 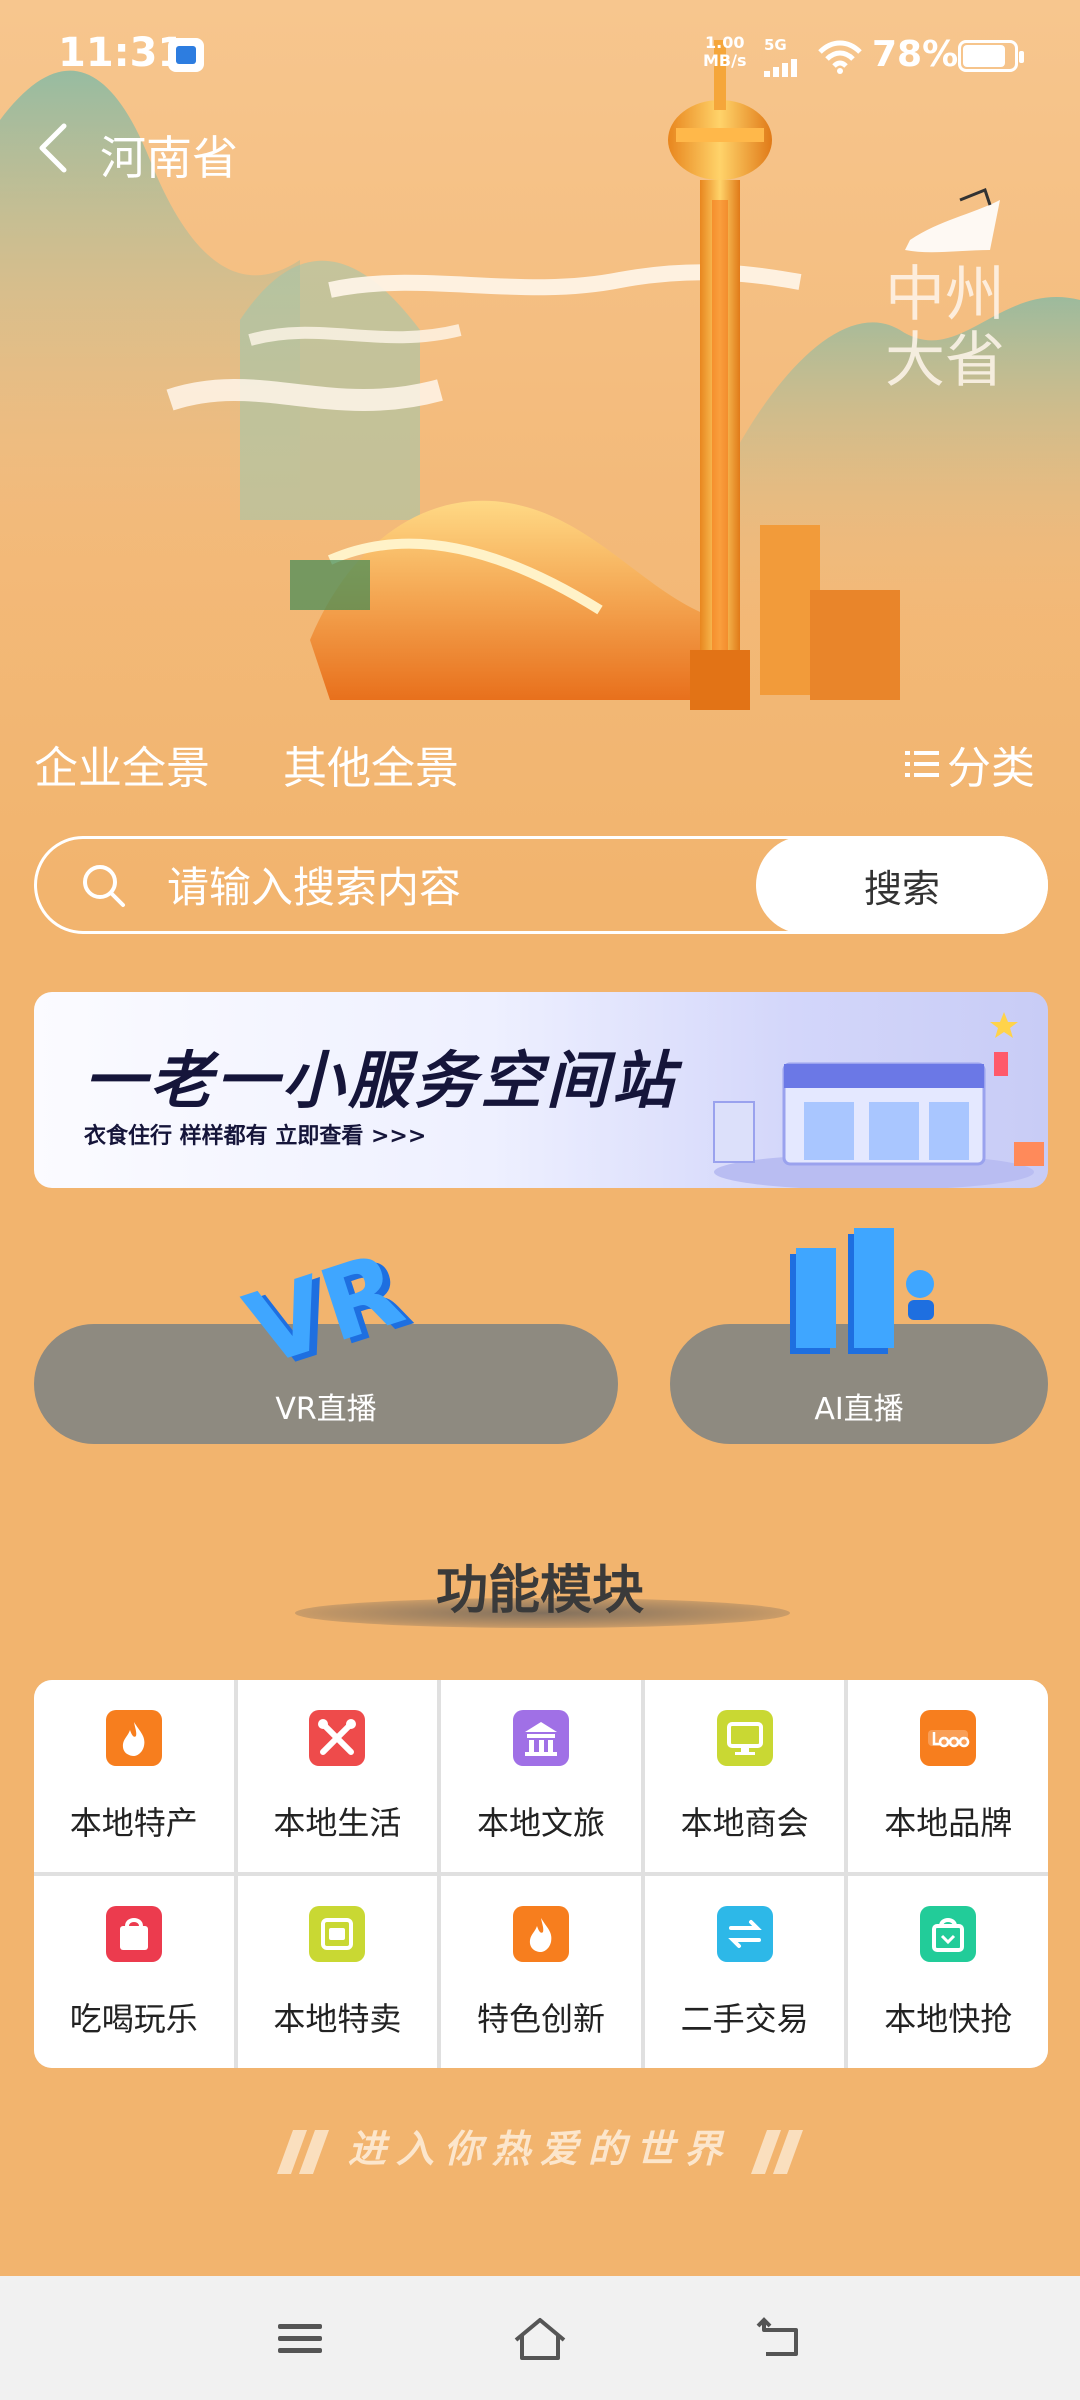 What do you see at coordinates (186, 55) in the screenshot?
I see `app-notification-icon` at bounding box center [186, 55].